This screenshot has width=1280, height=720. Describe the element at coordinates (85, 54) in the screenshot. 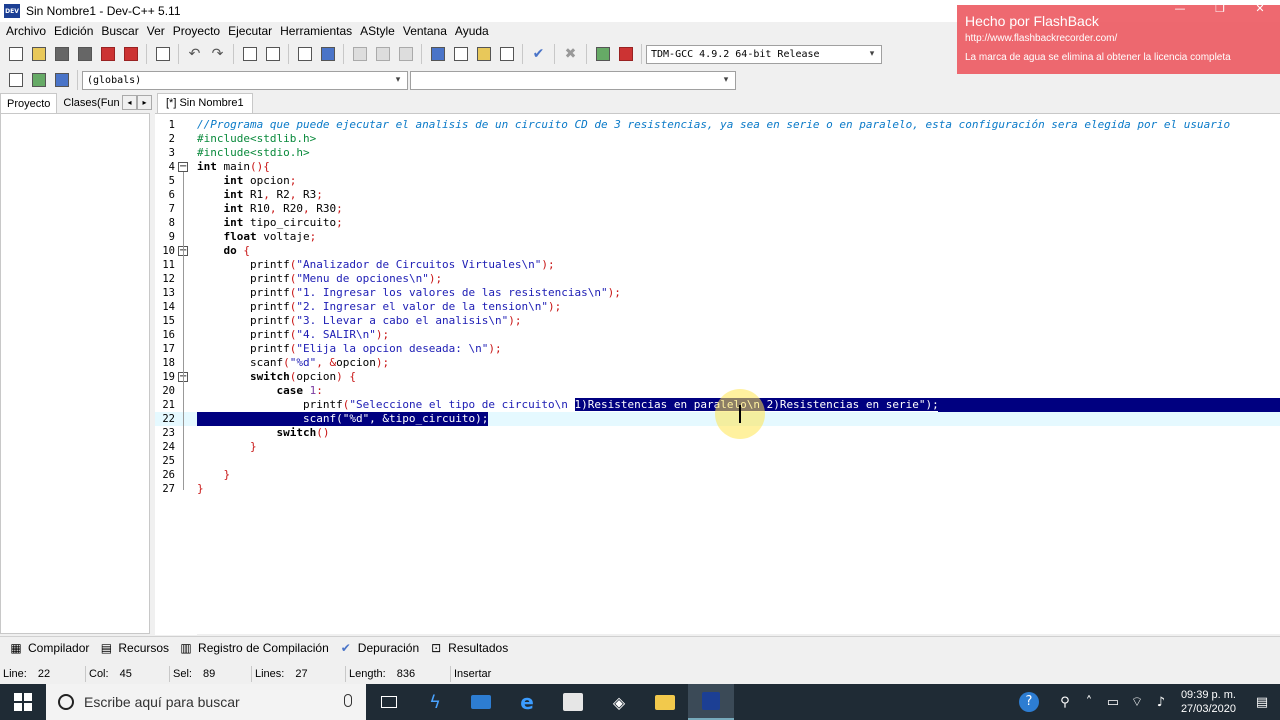

I see `save-all-button` at that location.